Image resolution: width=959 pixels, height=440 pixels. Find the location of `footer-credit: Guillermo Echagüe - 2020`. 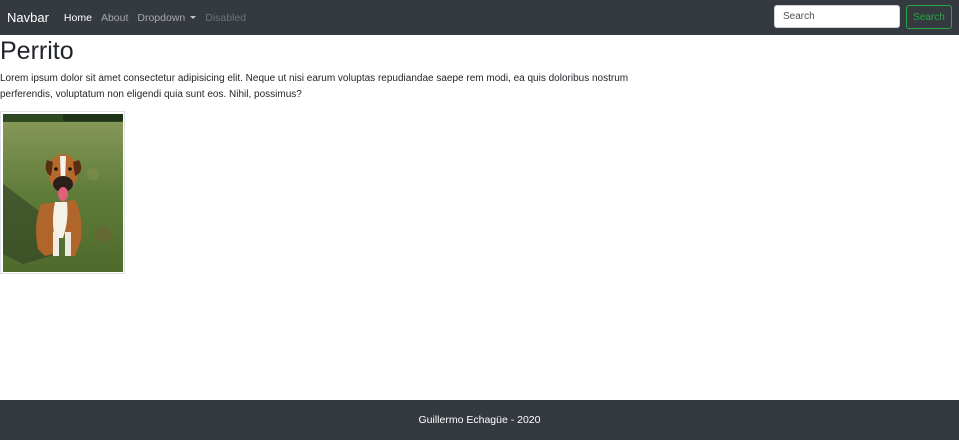

footer-credit: Guillermo Echagüe - 2020 is located at coordinates (479, 420).